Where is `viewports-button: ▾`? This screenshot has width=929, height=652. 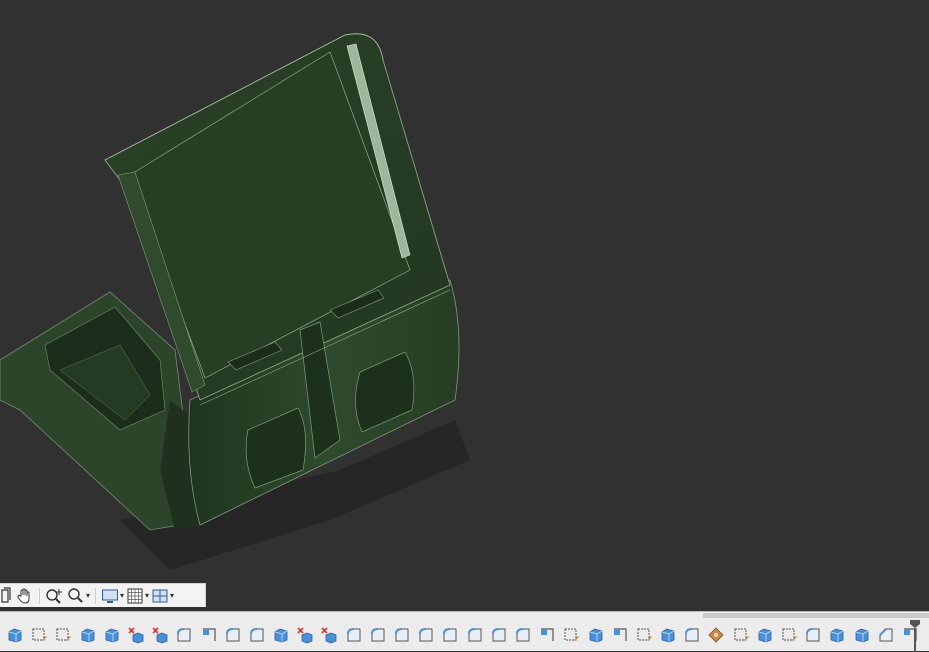
viewports-button: ▾ is located at coordinates (162, 596).